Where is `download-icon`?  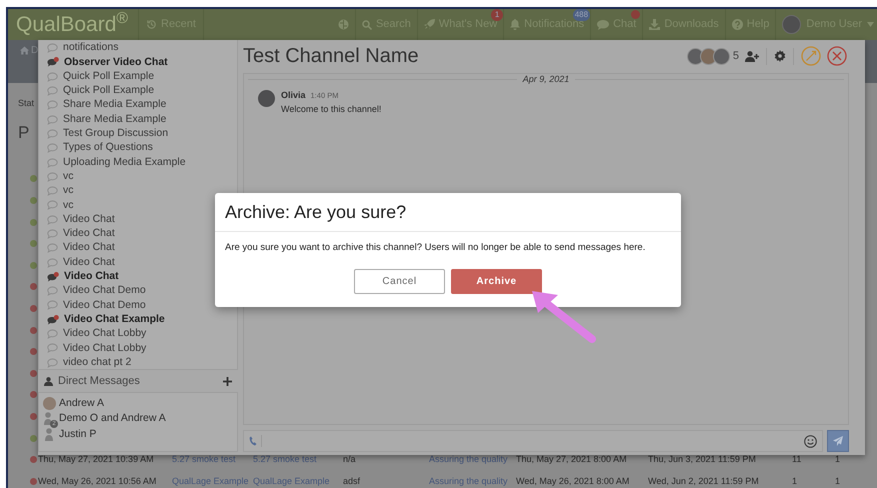 download-icon is located at coordinates (654, 24).